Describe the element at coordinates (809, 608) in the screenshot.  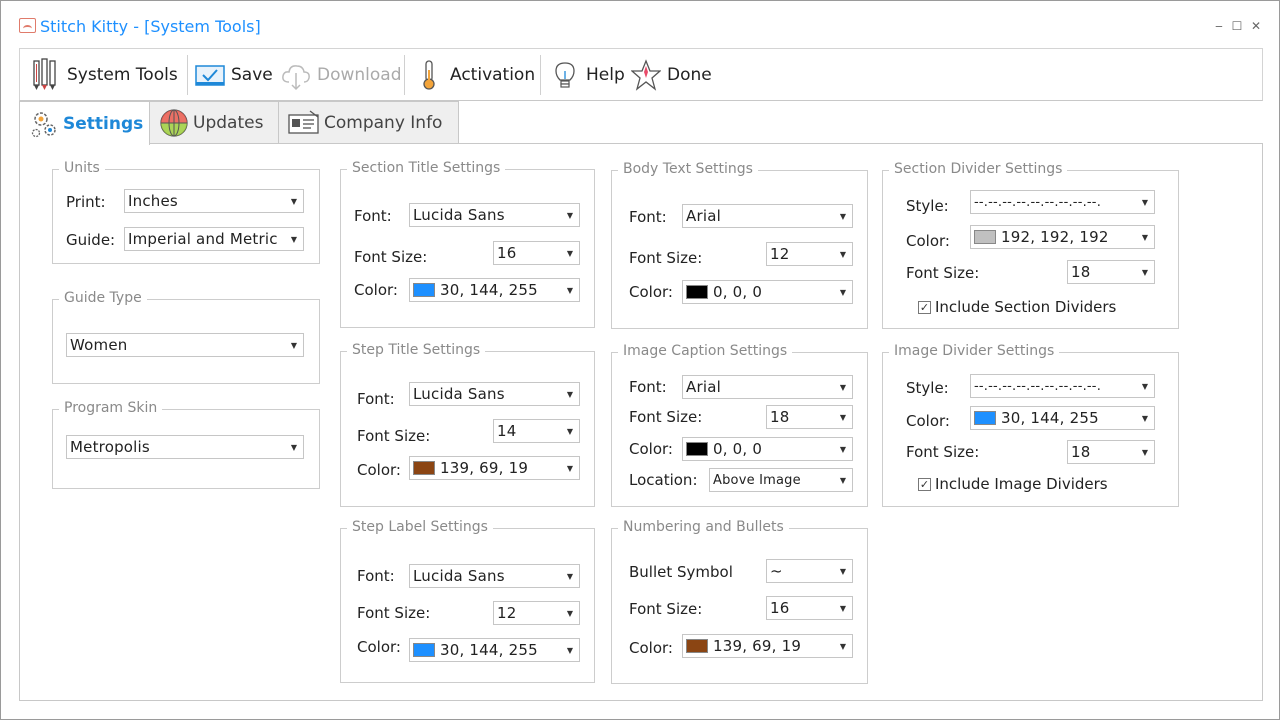
I see `numbering-size-select: 16 ▼` at that location.